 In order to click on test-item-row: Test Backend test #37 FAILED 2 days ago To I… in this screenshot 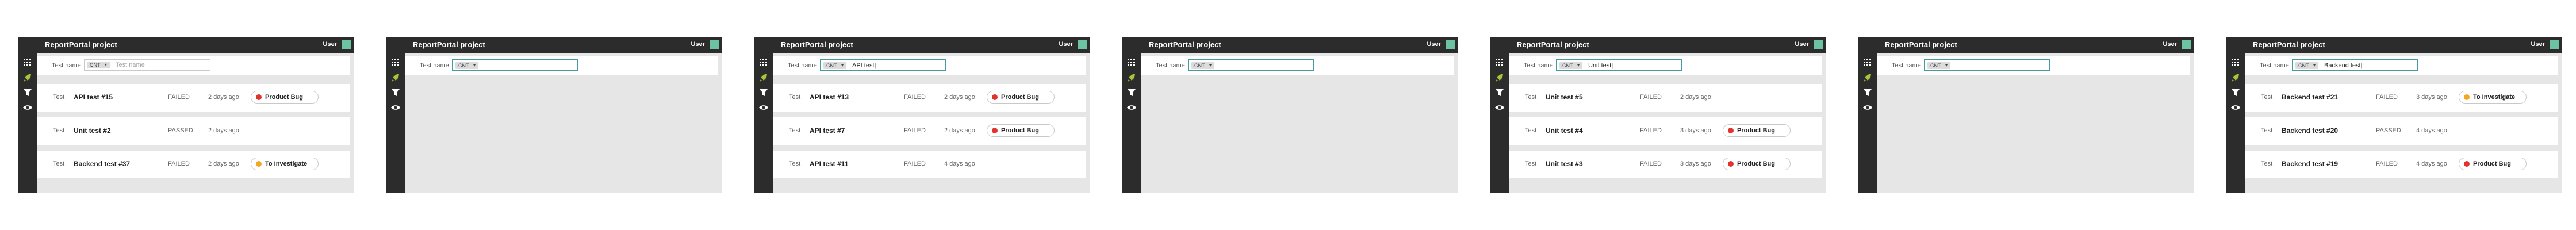, I will do `click(193, 164)`.